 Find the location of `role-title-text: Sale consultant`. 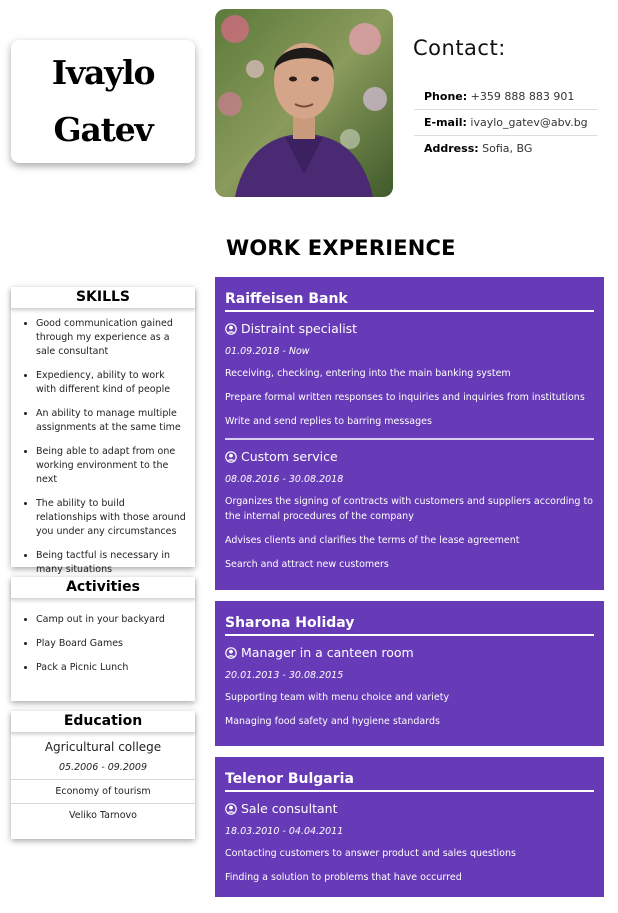

role-title-text: Sale consultant is located at coordinates (289, 808).